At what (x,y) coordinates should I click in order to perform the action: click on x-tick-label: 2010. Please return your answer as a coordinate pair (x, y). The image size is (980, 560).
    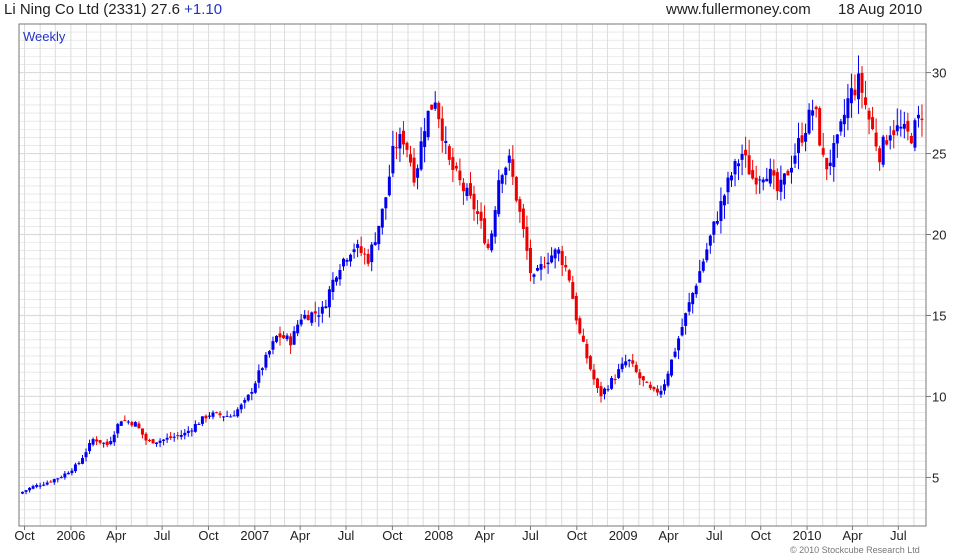
    Looking at the image, I should click on (807, 535).